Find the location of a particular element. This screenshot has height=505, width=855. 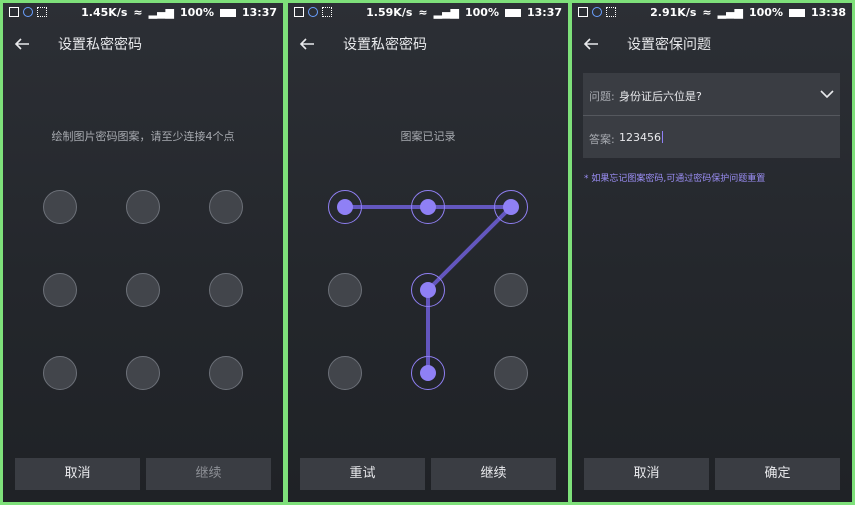

network-speed: 2.91K/s is located at coordinates (673, 12).